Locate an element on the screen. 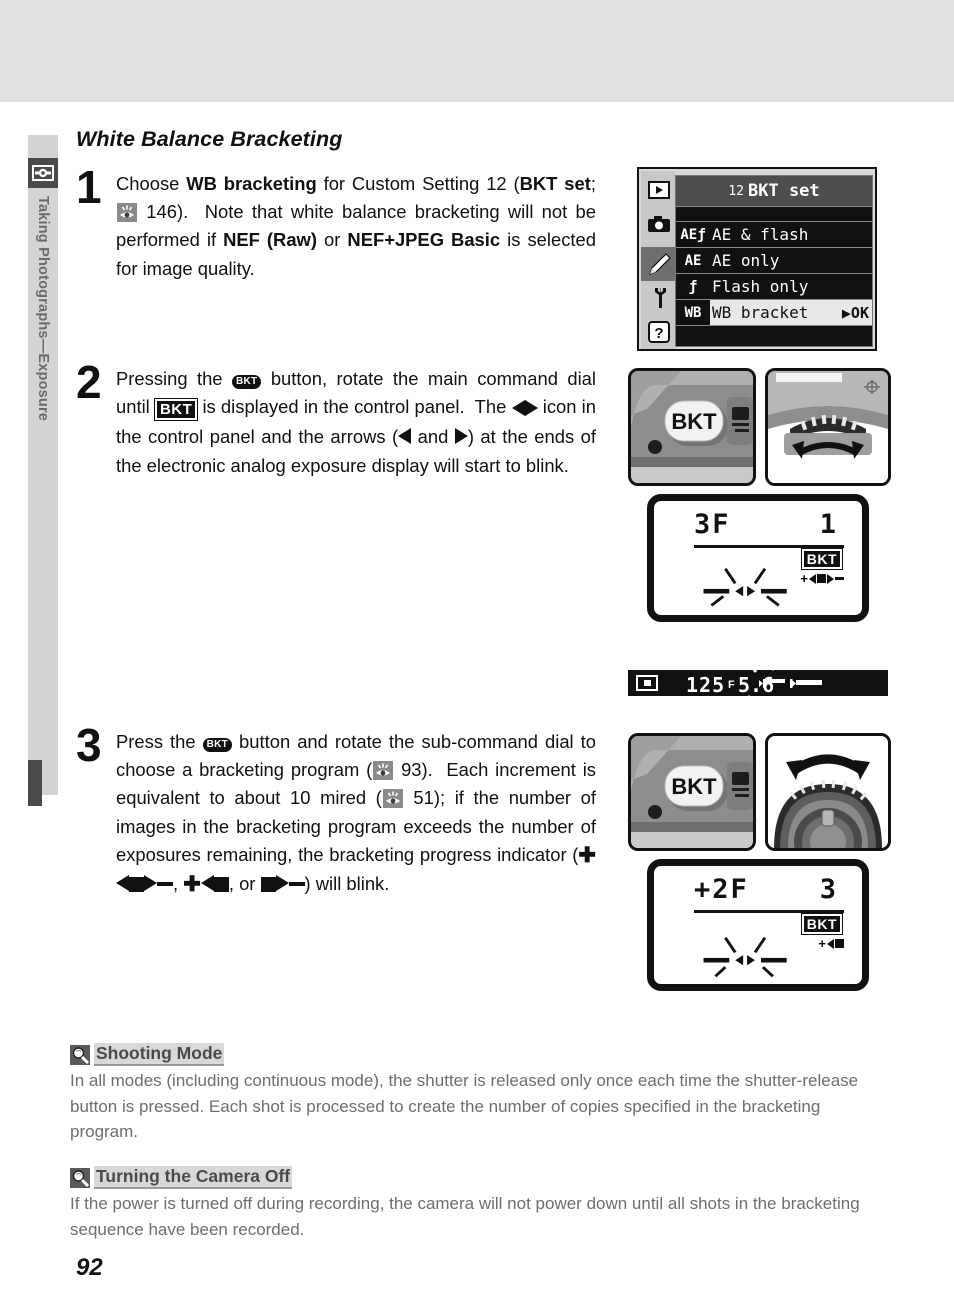  chapter-label: Taking Photographs—Exposure is located at coordinates (43, 309).